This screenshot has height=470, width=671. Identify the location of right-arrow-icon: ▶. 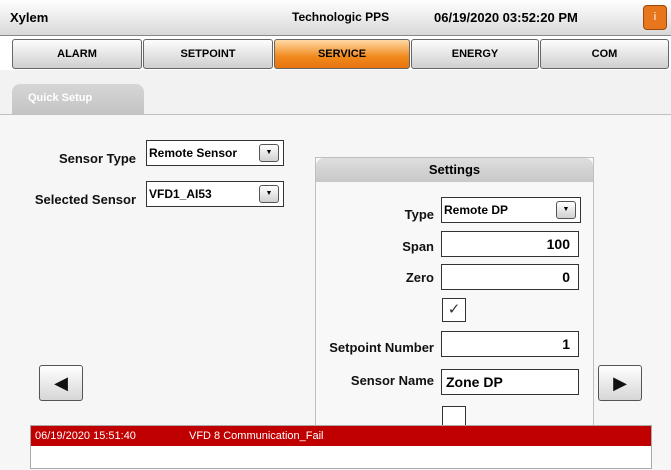
(620, 383).